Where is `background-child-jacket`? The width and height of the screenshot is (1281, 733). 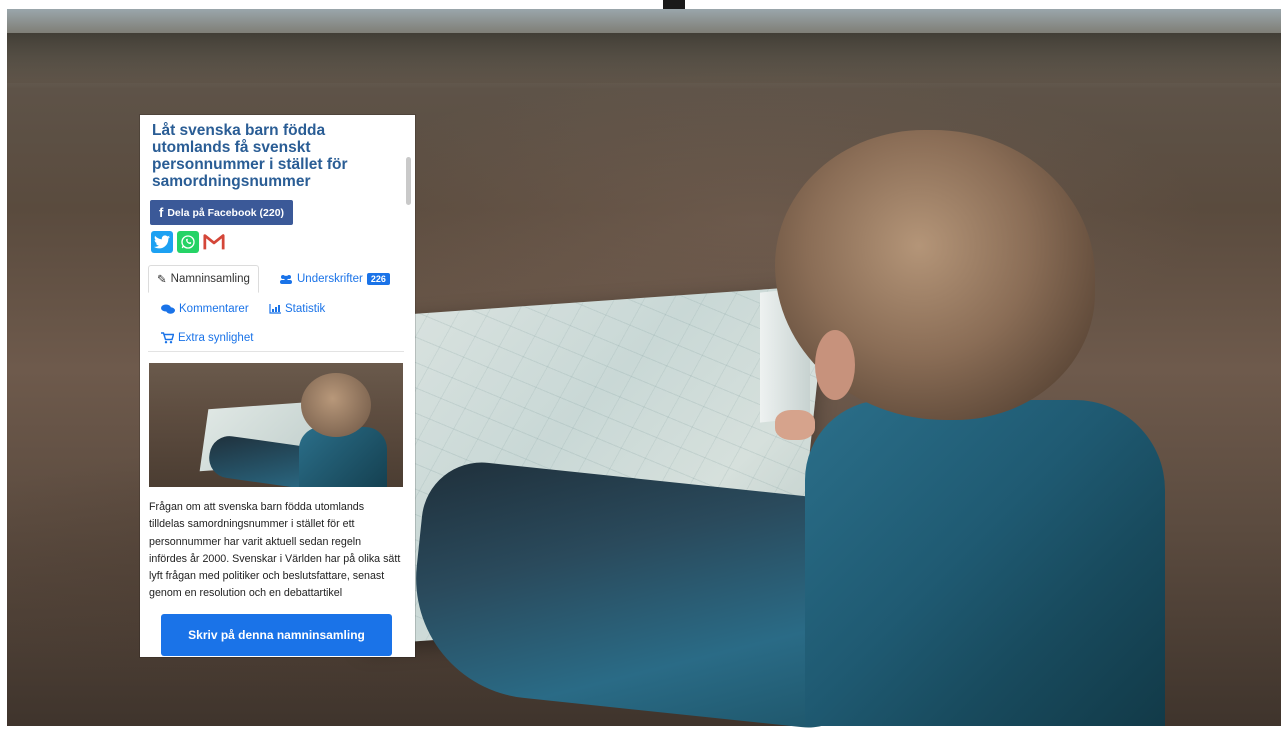
background-child-jacket is located at coordinates (985, 563).